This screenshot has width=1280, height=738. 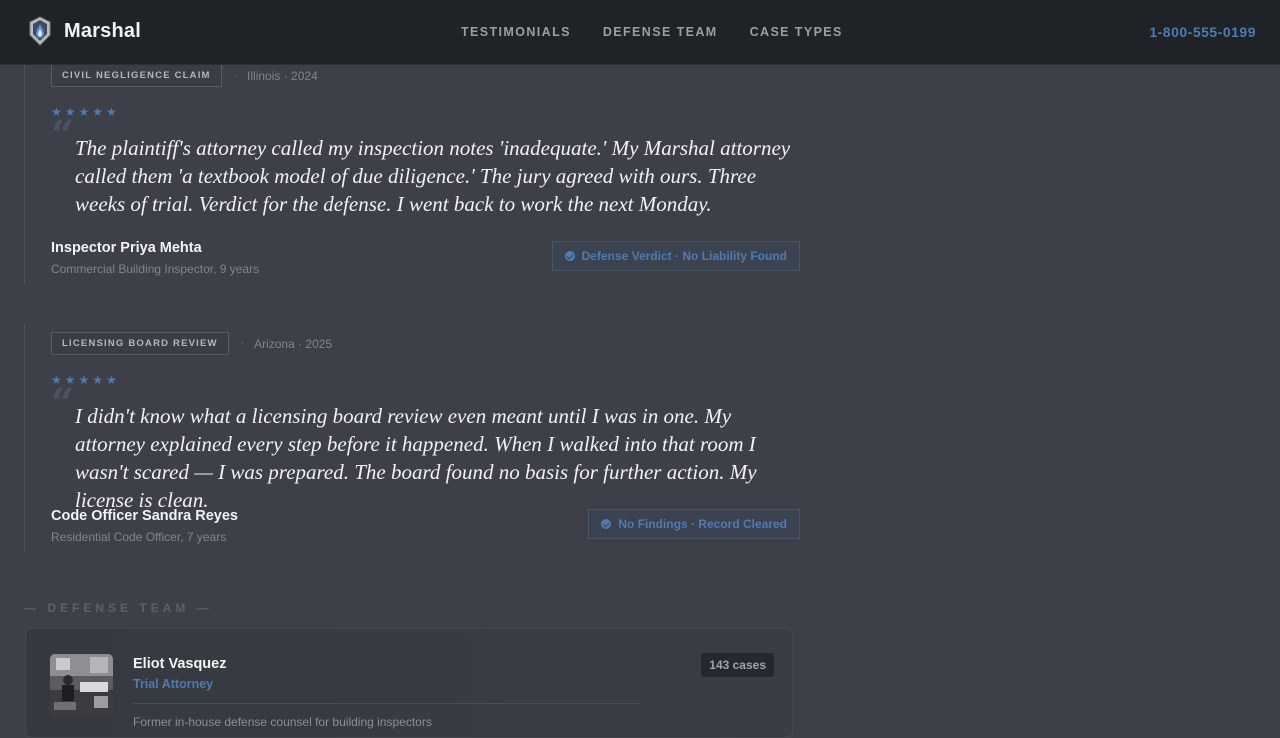 I want to click on author-role: Commercial Building Inspector, 9 years, so click(x=155, y=269).